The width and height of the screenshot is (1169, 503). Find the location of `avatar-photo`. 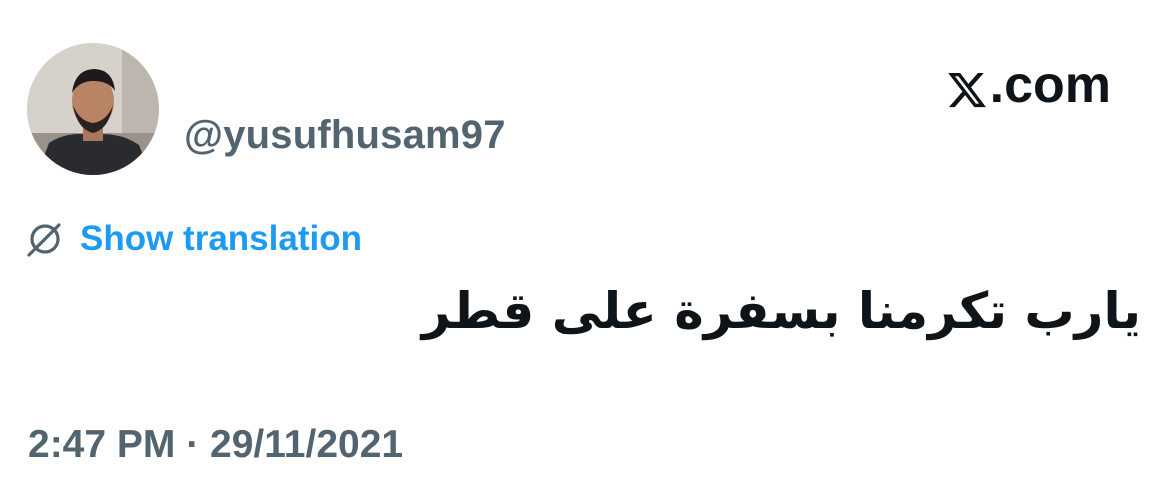

avatar-photo is located at coordinates (93, 109).